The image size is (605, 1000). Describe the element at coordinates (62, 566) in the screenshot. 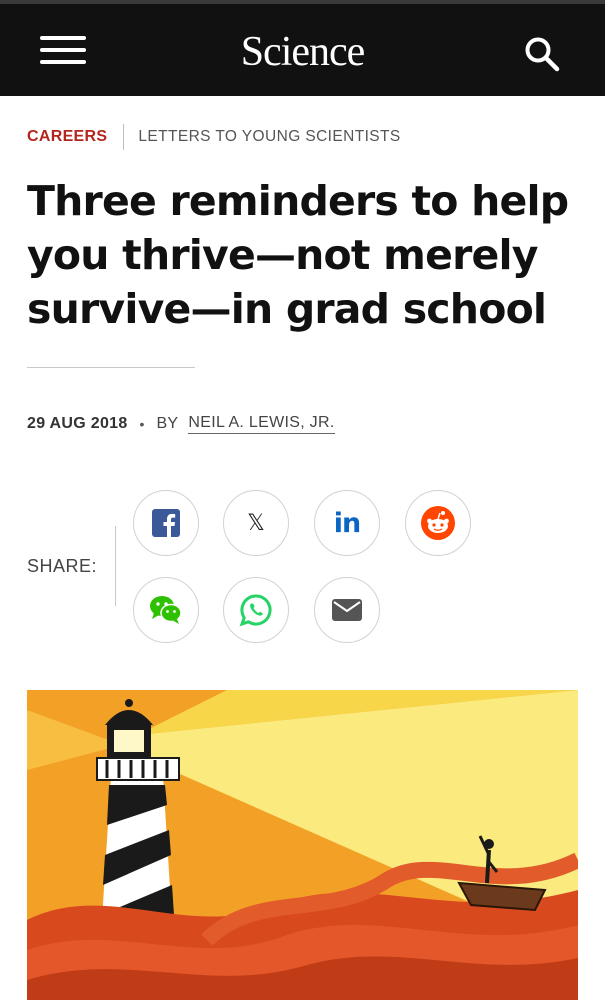

I see `share-label: SHARE:` at that location.